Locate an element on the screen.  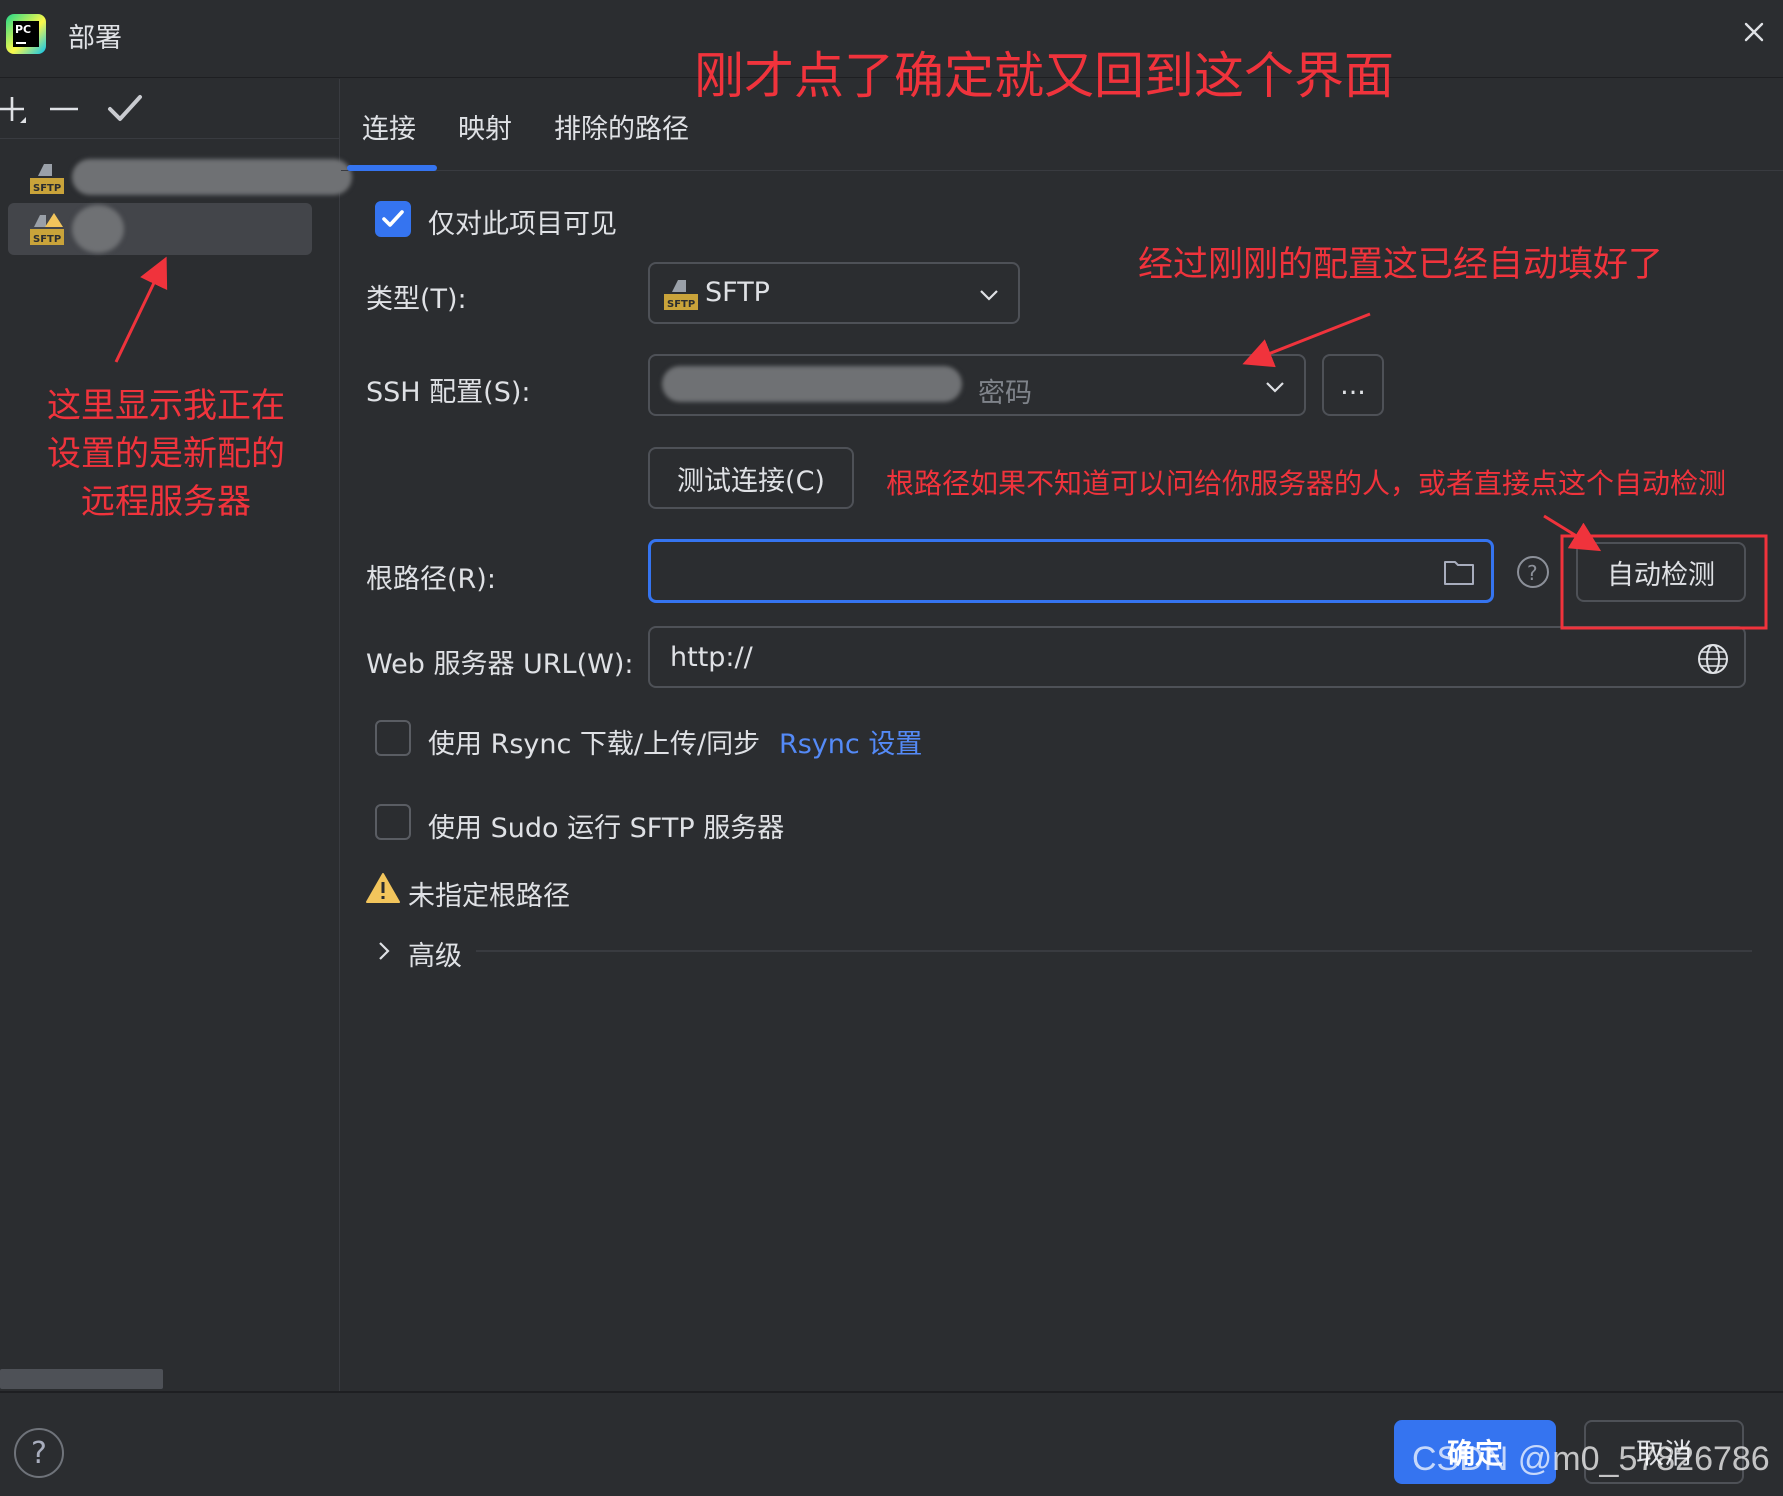
autodetect-button: 自动检测 is located at coordinates (1661, 572).